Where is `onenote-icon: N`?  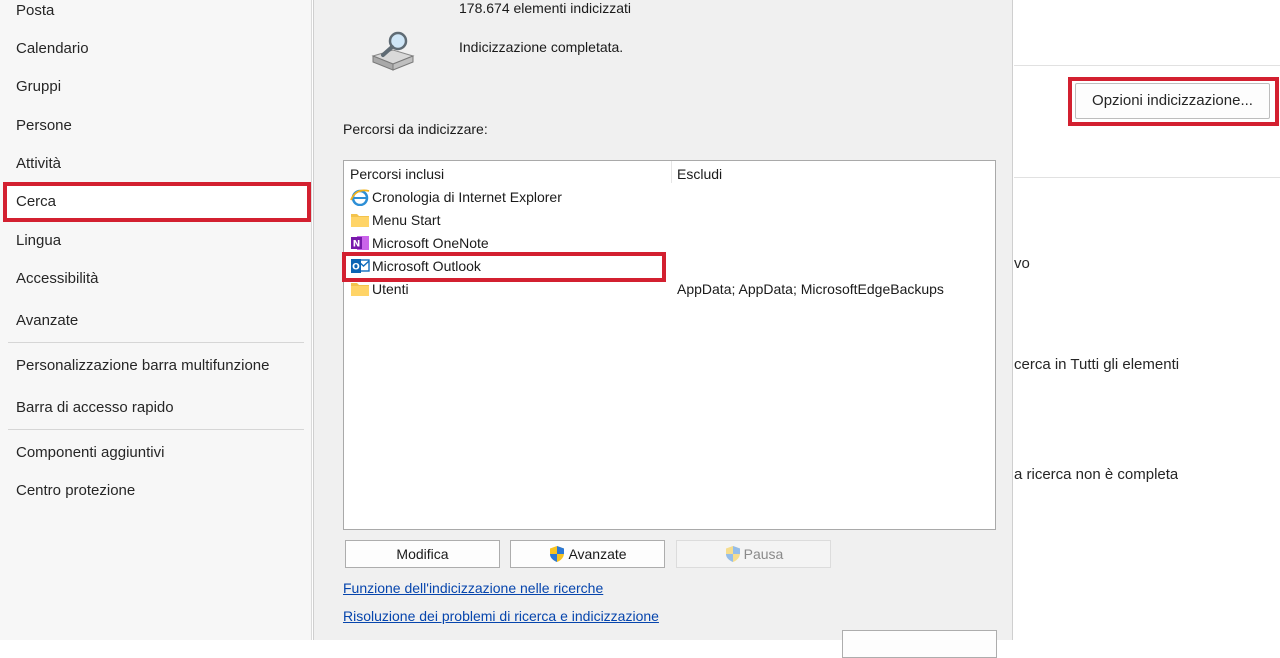
onenote-icon: N is located at coordinates (360, 243).